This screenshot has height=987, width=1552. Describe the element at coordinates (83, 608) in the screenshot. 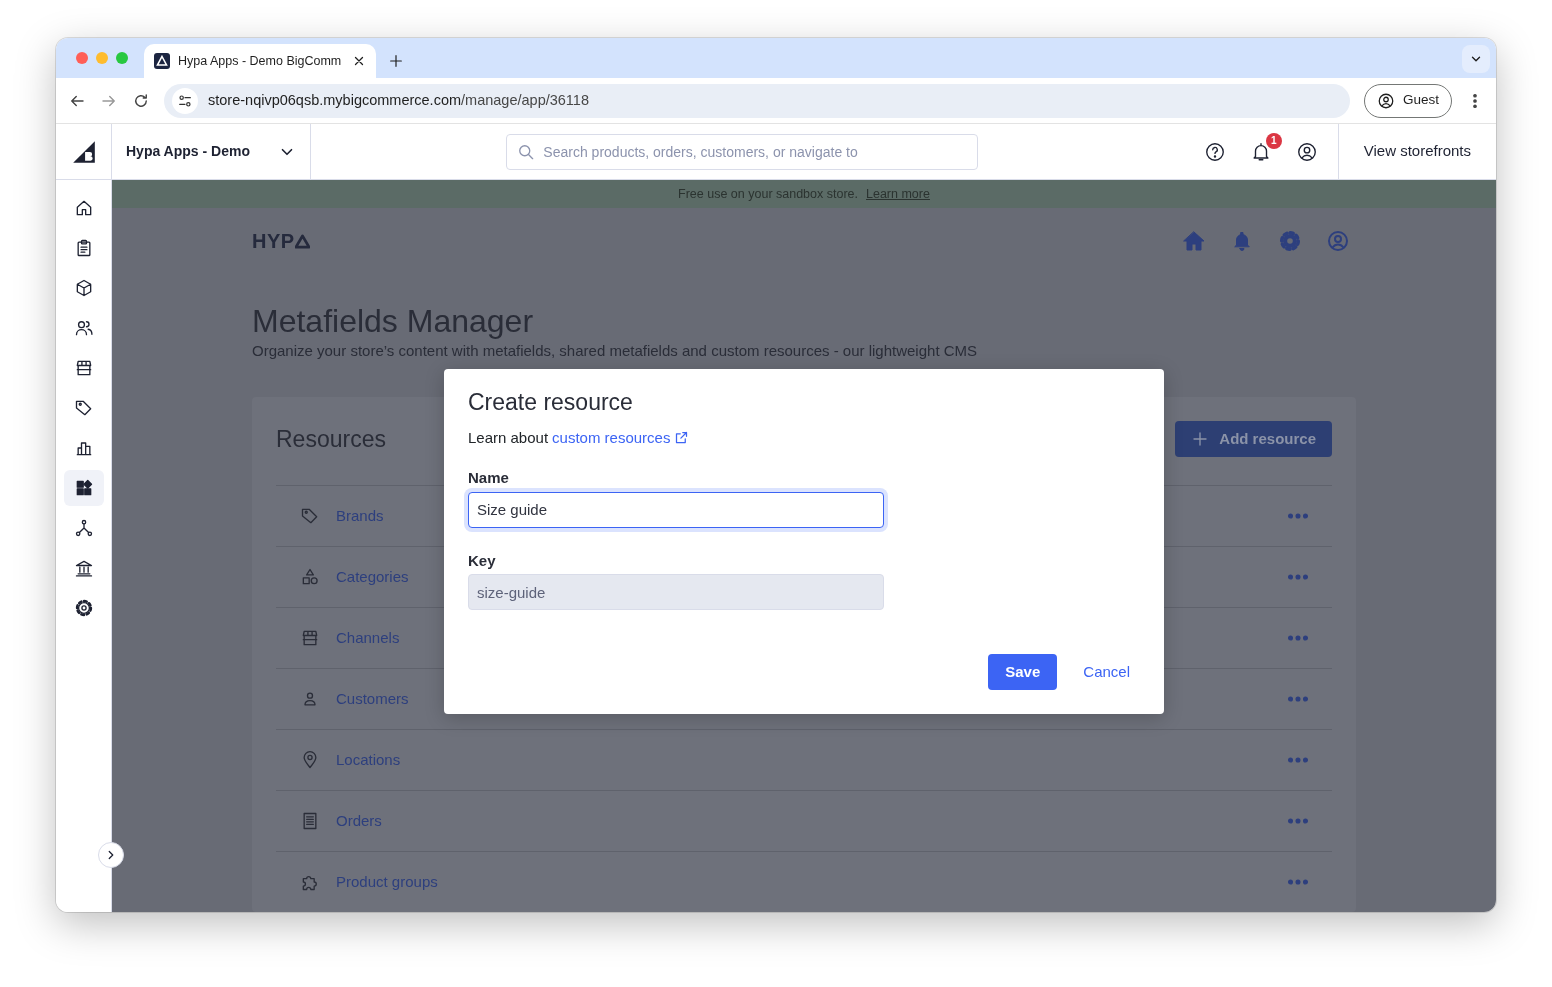

I see `settings-icon` at that location.